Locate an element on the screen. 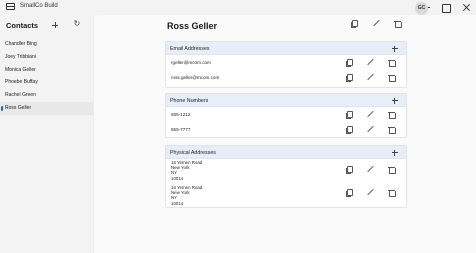 This screenshot has height=253, width=476. add-phone-button is located at coordinates (394, 100).